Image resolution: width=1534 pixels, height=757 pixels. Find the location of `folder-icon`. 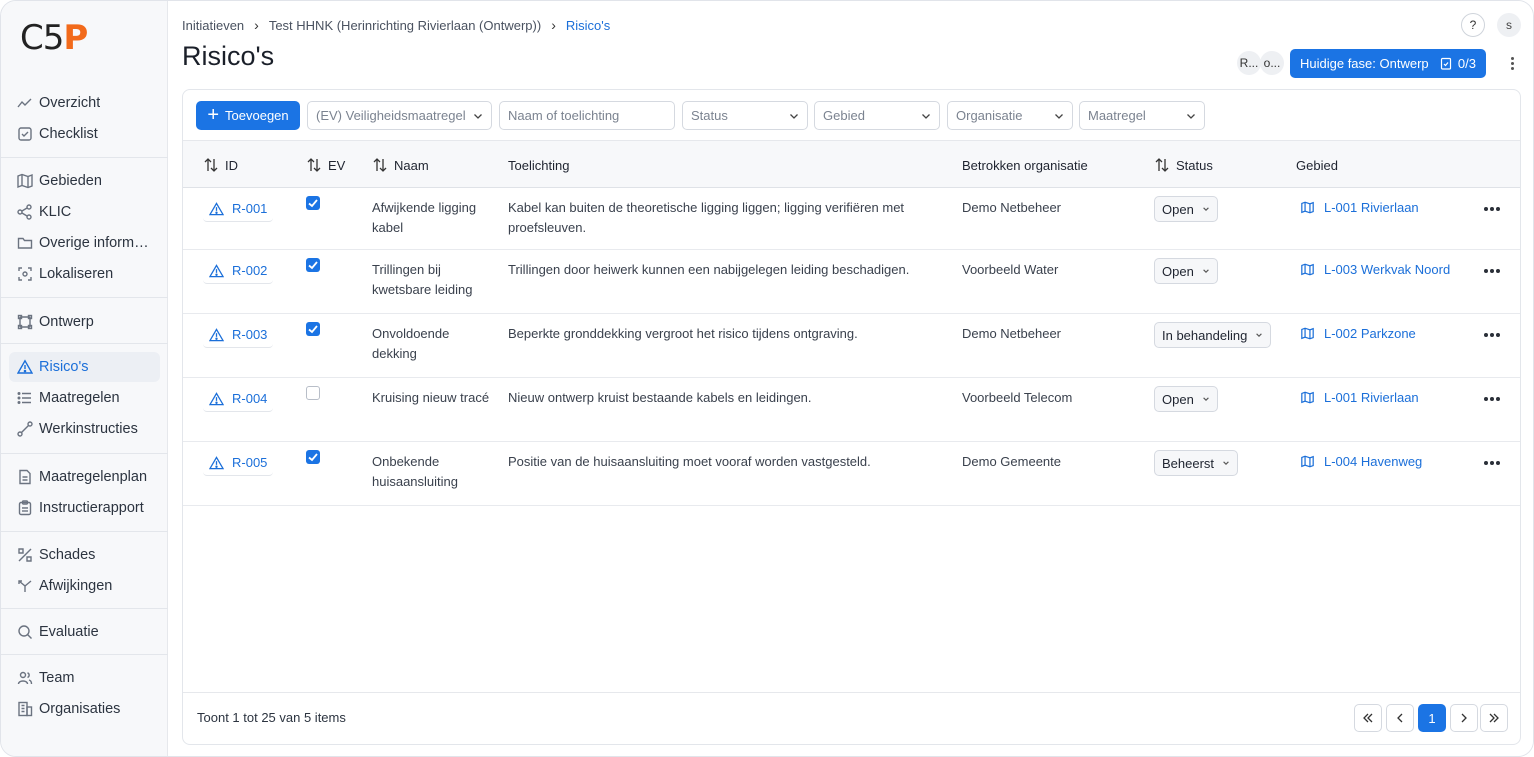

folder-icon is located at coordinates (25, 243).